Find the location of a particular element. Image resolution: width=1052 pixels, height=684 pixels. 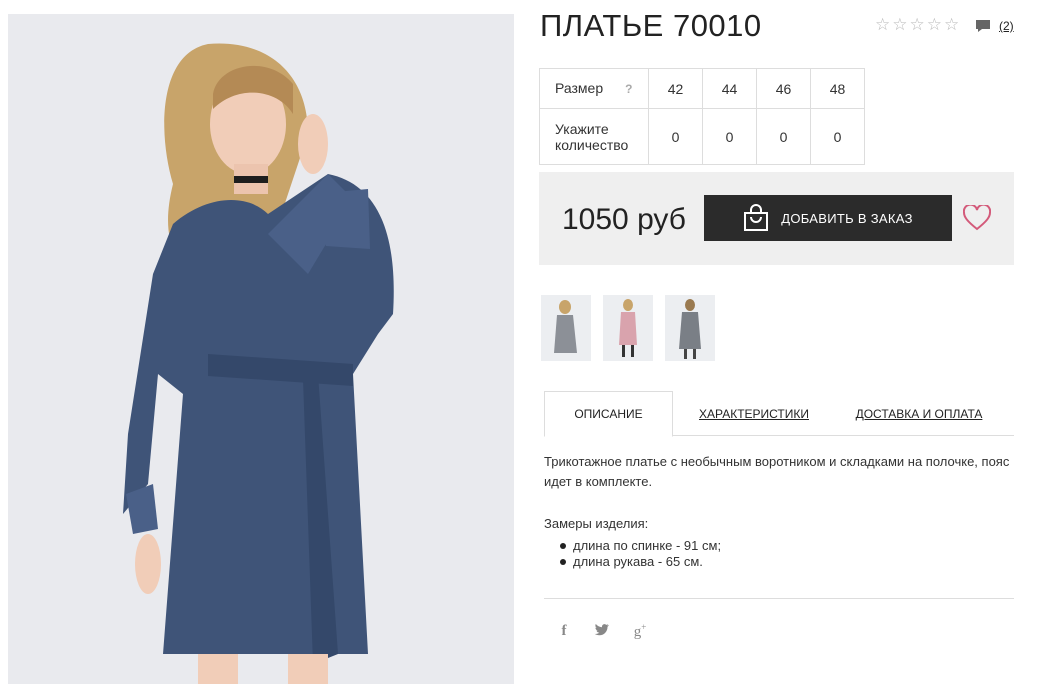

quantity-label: Укажите количество is located at coordinates (594, 136).